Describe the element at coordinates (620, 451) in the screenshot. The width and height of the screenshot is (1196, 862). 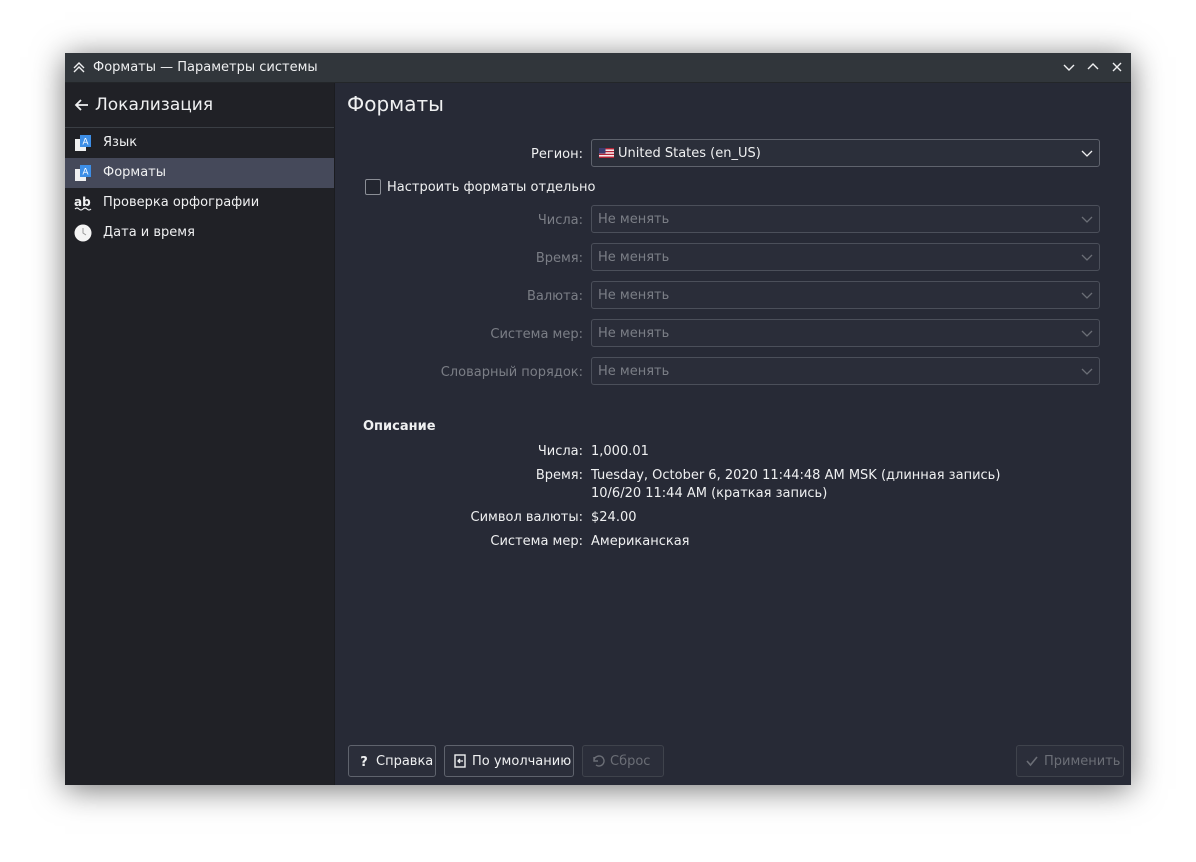
I see `desc-numbers-value: 1,000.01` at that location.